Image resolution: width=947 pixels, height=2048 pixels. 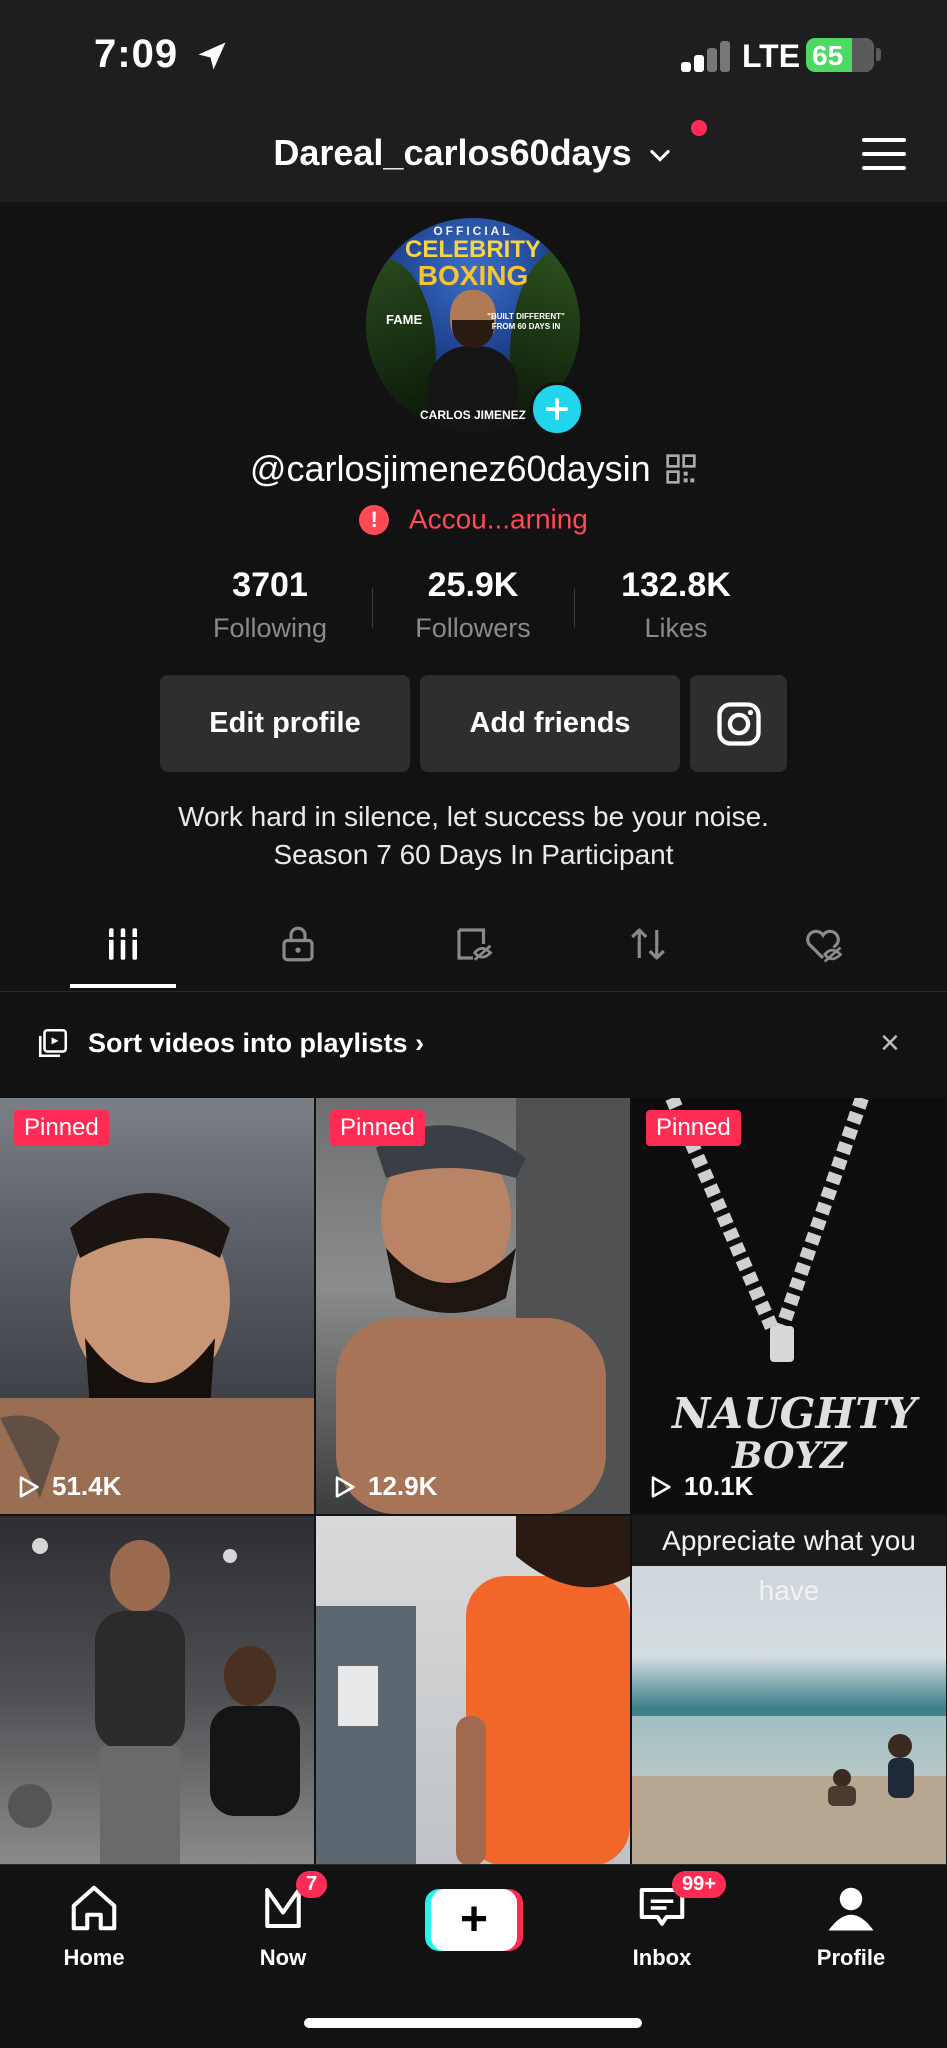 What do you see at coordinates (94, 1957) in the screenshot?
I see `nav-home-label: Home` at bounding box center [94, 1957].